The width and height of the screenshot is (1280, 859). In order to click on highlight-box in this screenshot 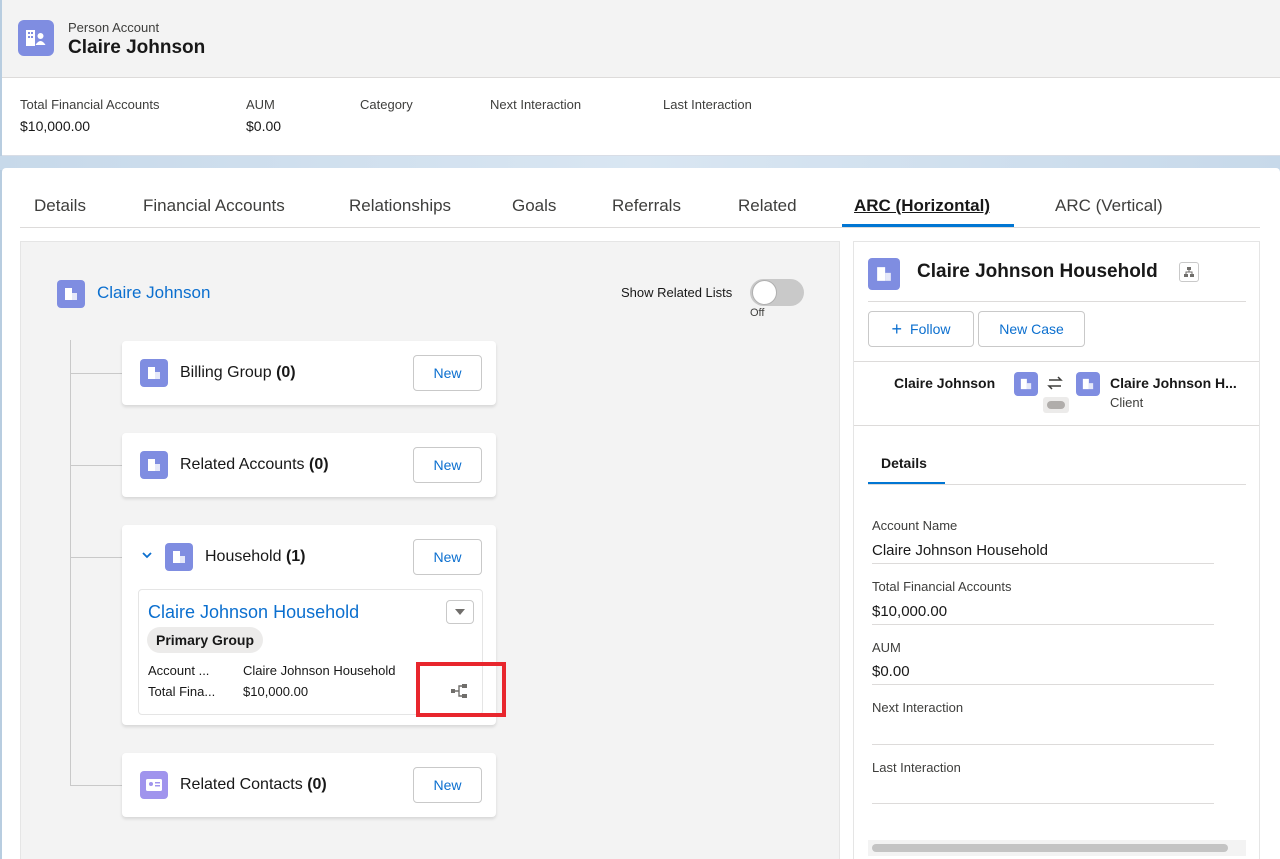, I will do `click(461, 689)`.